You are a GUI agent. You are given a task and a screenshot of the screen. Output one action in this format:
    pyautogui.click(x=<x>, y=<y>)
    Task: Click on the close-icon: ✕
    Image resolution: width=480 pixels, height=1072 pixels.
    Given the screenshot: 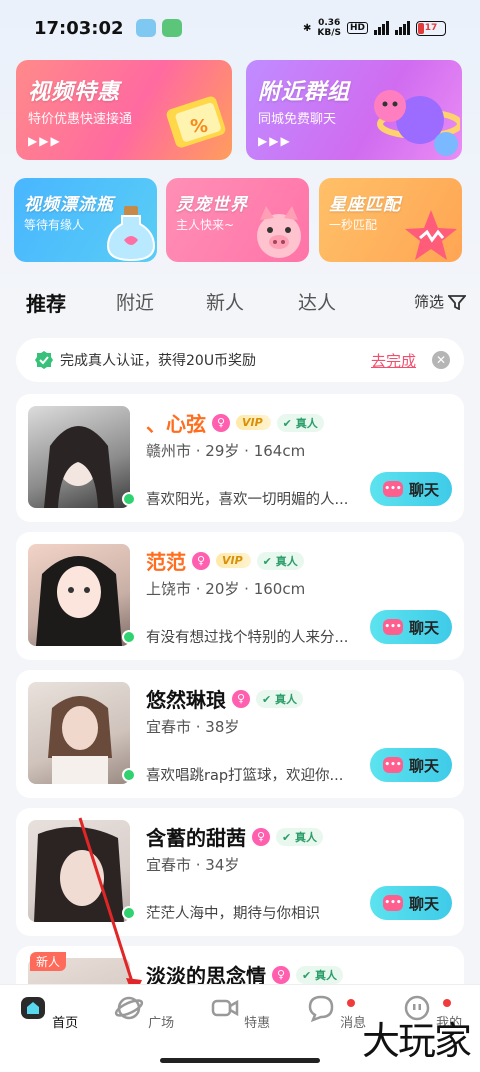 What is the action you would take?
    pyautogui.click(x=441, y=360)
    